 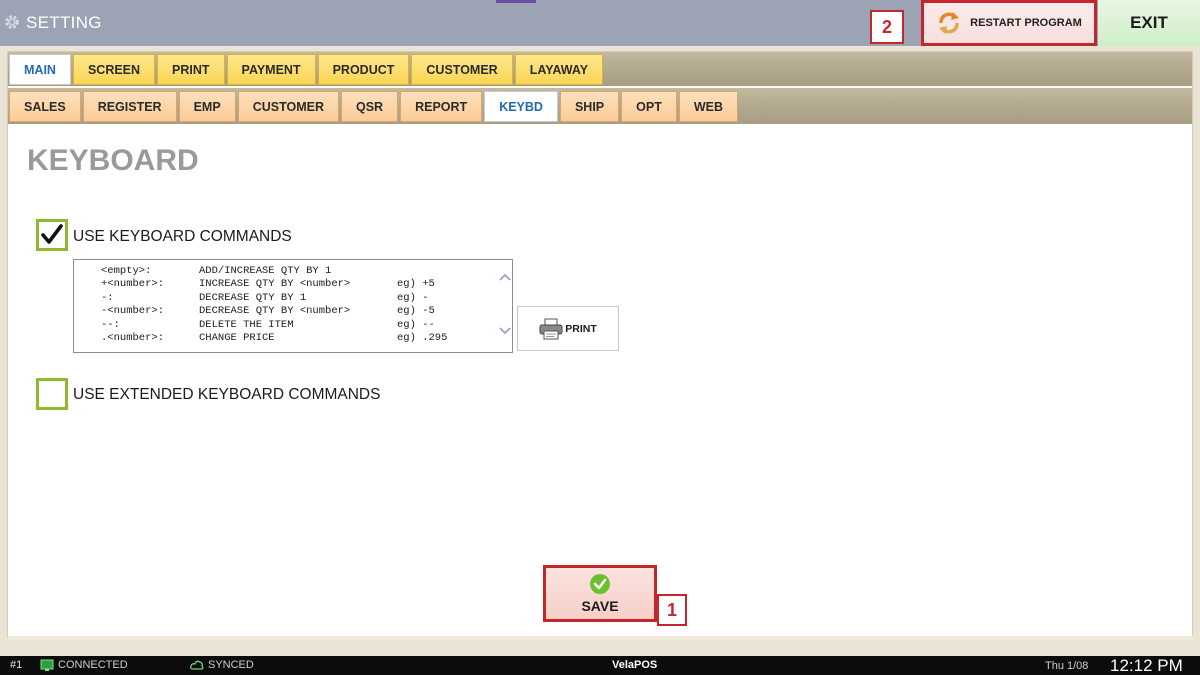 I want to click on command-key: --:, so click(x=110, y=324).